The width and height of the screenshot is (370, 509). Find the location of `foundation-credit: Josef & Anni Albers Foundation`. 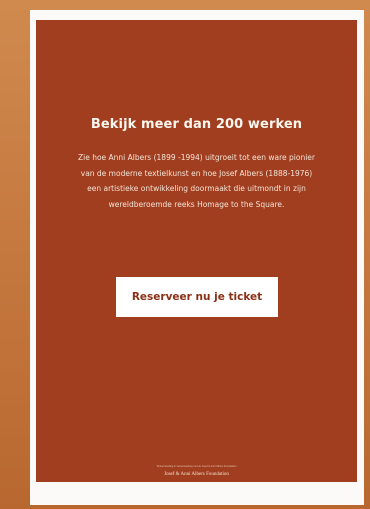

foundation-credit: Josef & Anni Albers Foundation is located at coordinates (196, 474).